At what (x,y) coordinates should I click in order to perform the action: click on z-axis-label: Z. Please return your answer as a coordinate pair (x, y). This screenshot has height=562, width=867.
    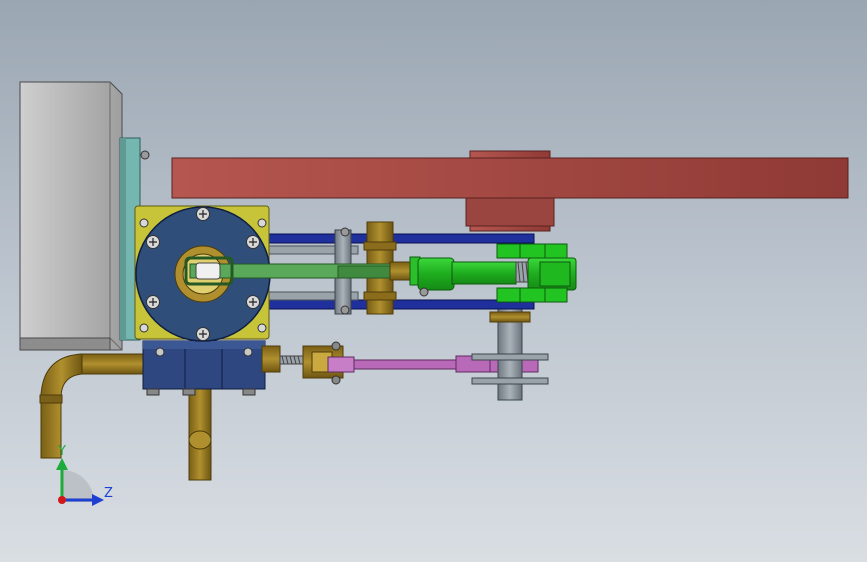
    Looking at the image, I should click on (108, 493).